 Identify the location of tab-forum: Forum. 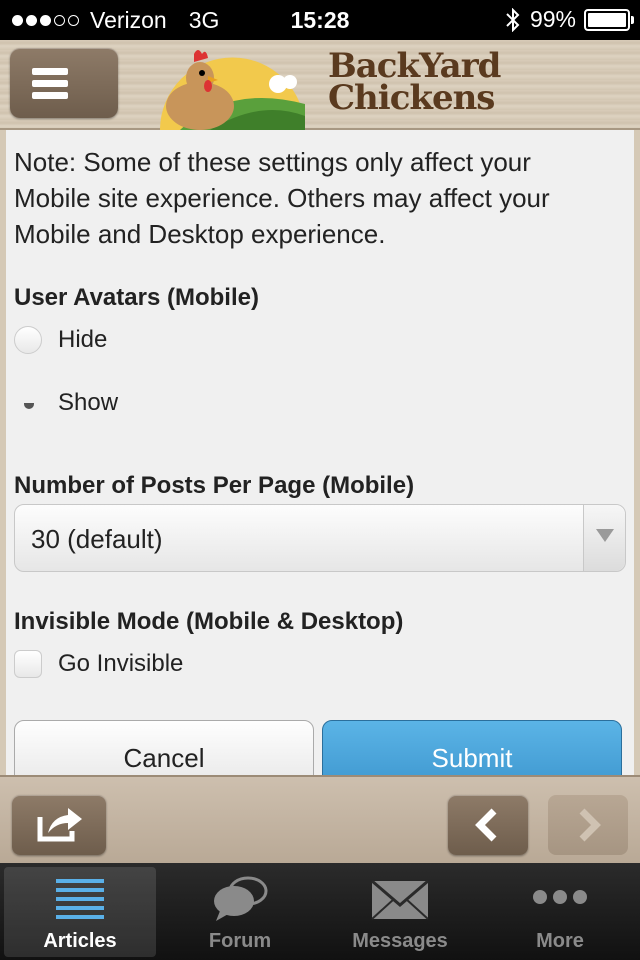
(240, 912).